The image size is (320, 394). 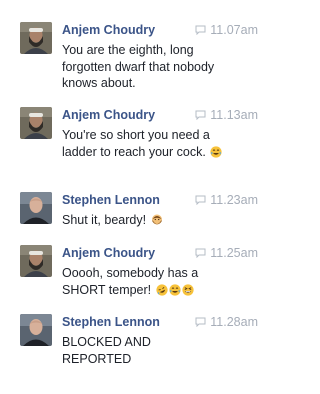 I want to click on timestamp-text: 11.25am, so click(x=234, y=253).